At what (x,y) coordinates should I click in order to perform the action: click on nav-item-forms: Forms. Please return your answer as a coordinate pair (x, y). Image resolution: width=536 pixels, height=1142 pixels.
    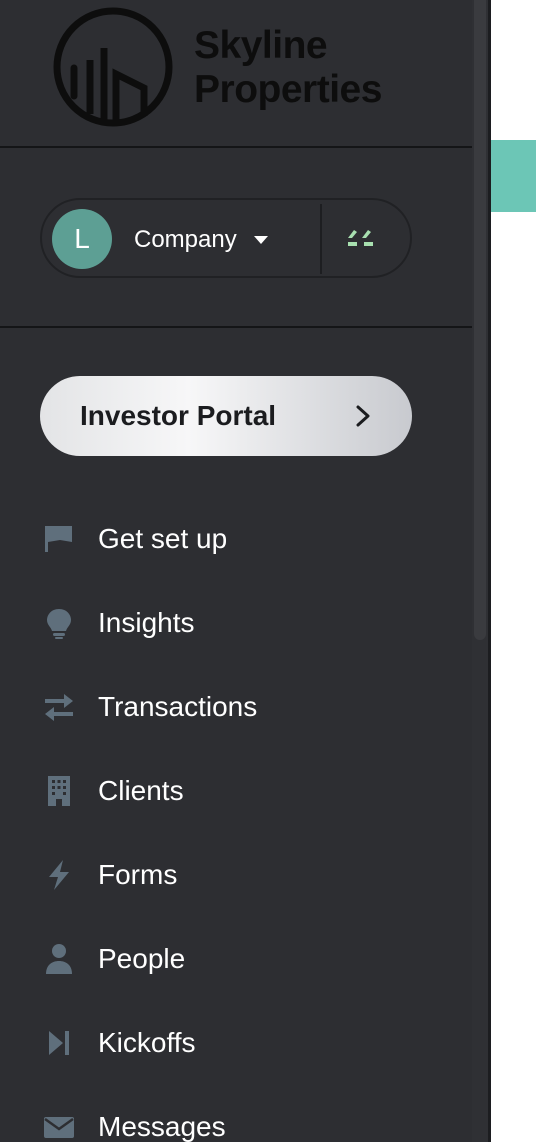
    Looking at the image, I should click on (236, 877).